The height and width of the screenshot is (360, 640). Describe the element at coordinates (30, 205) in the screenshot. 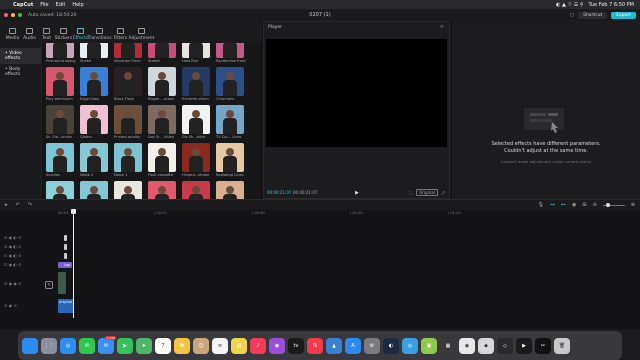

I see `redo-icon: ↷` at that location.